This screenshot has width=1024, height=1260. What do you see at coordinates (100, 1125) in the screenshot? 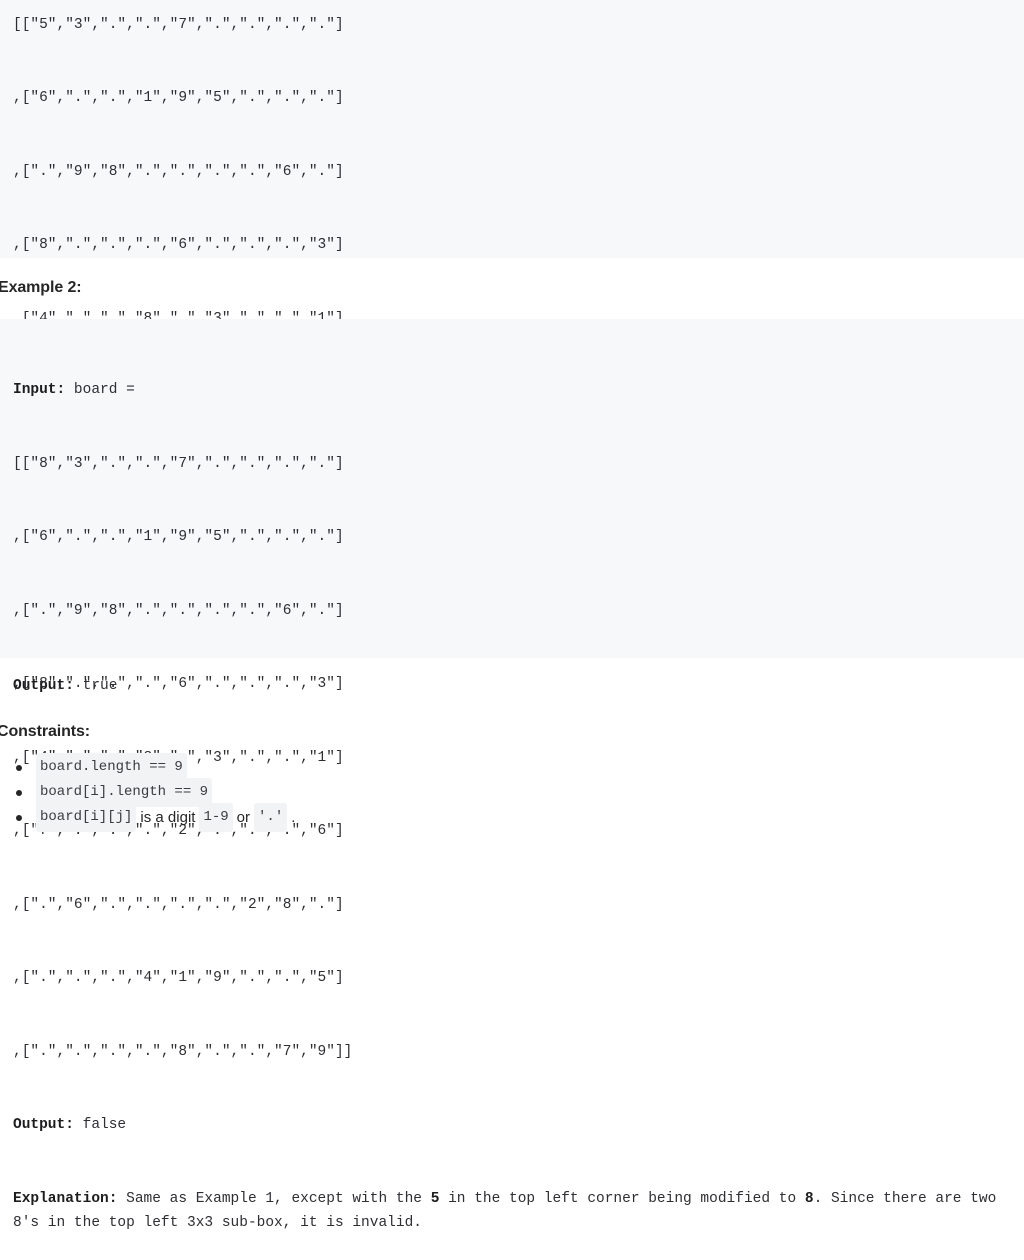
I see `example2-output-value: false` at bounding box center [100, 1125].